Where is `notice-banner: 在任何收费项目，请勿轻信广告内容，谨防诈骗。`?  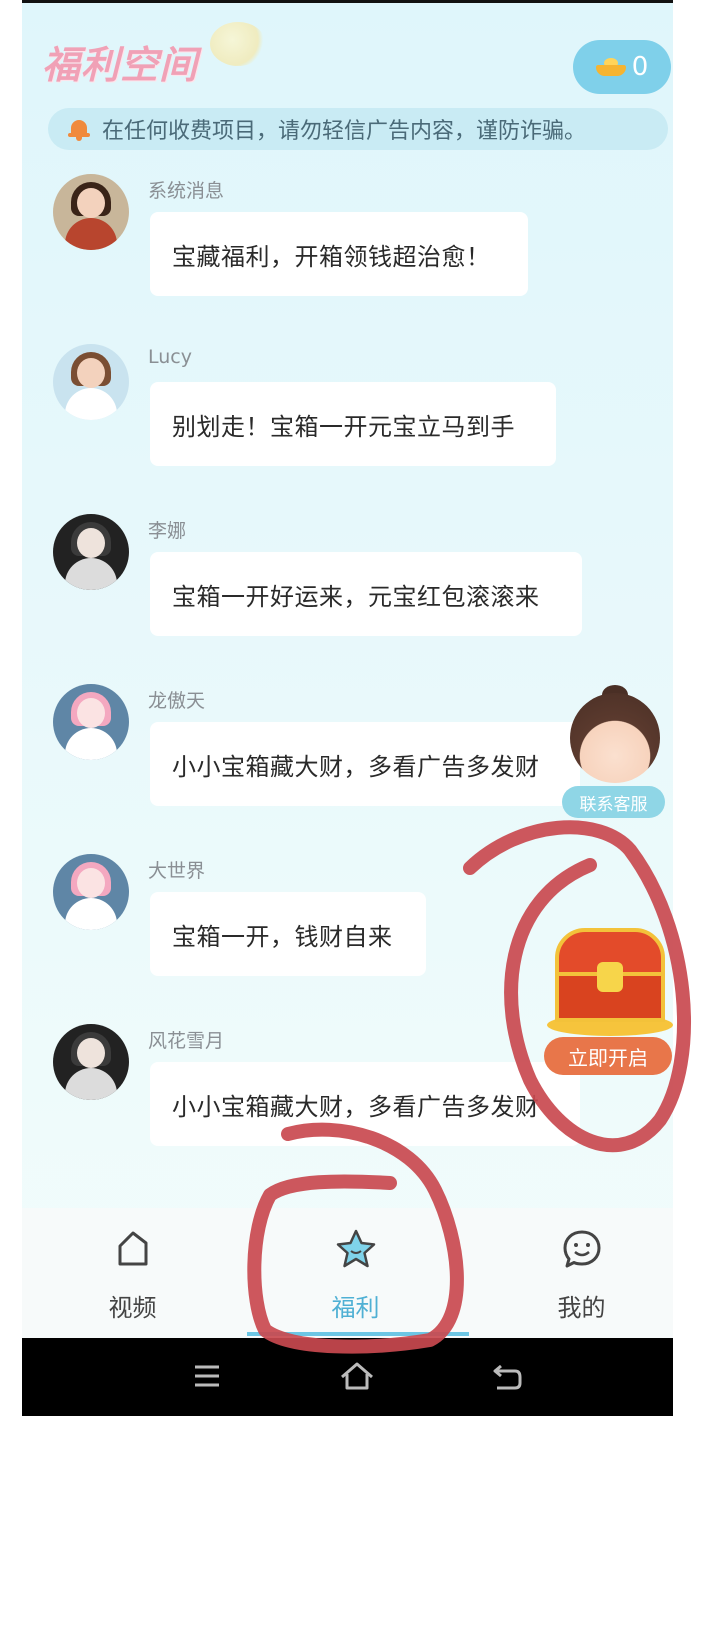 notice-banner: 在任何收费项目，请勿轻信广告内容，谨防诈骗。 is located at coordinates (358, 129).